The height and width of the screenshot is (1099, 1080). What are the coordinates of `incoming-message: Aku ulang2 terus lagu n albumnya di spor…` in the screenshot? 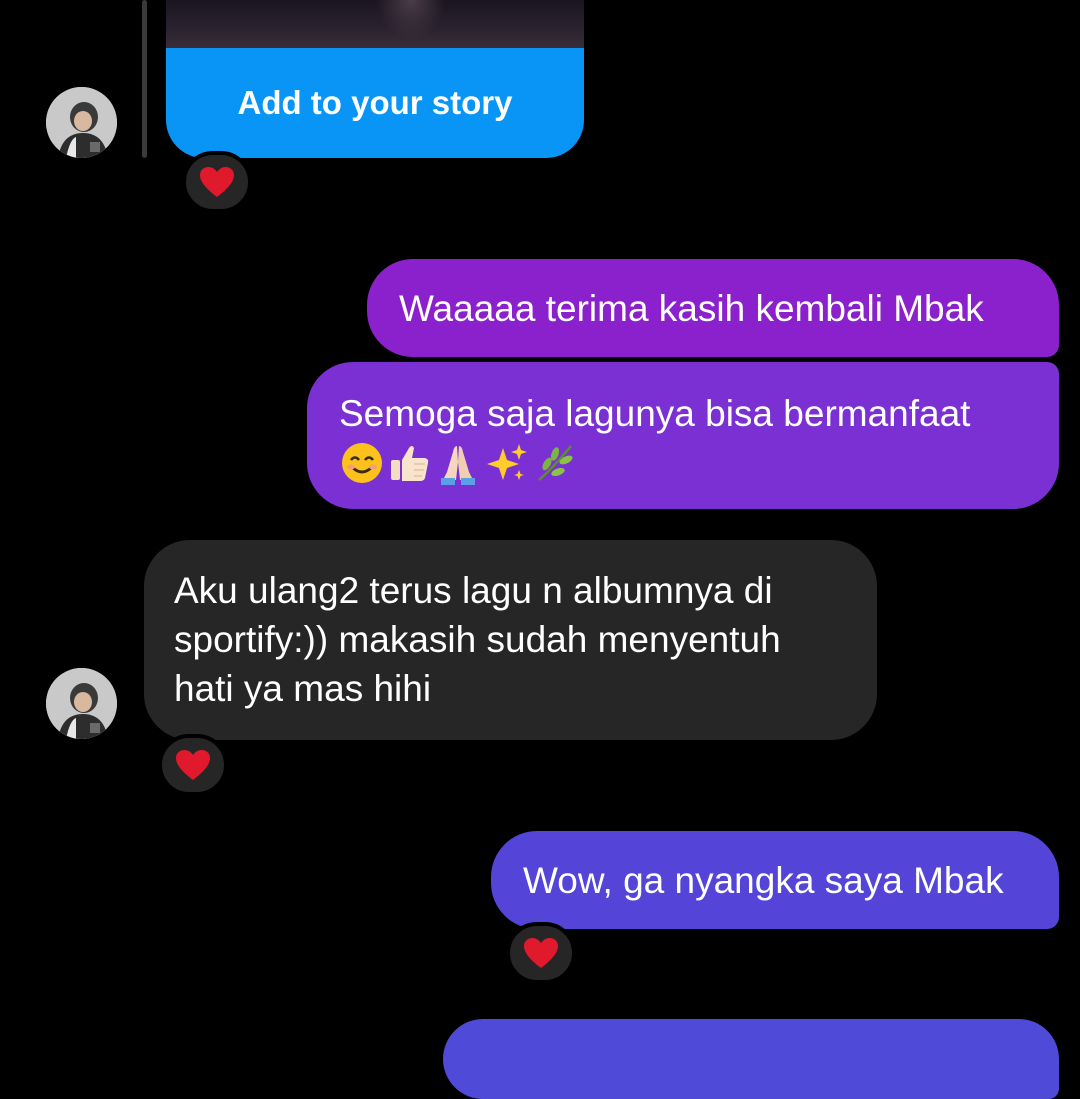 It's located at (510, 640).